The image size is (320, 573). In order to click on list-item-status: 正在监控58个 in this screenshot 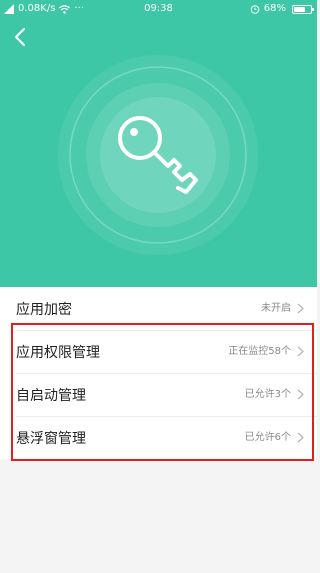, I will do `click(259, 351)`.